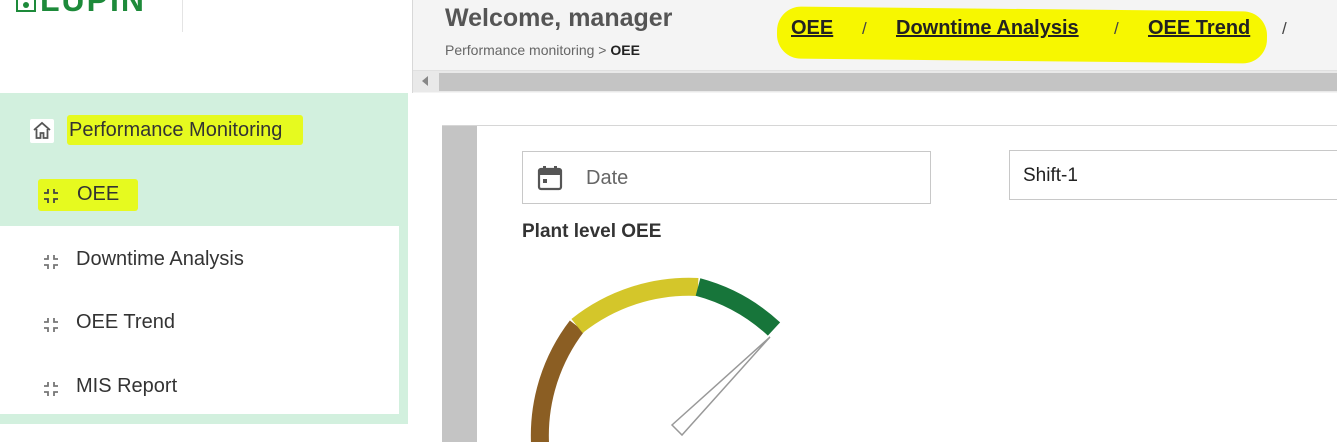 This screenshot has width=1337, height=442. I want to click on oee-gauge, so click(655, 359).